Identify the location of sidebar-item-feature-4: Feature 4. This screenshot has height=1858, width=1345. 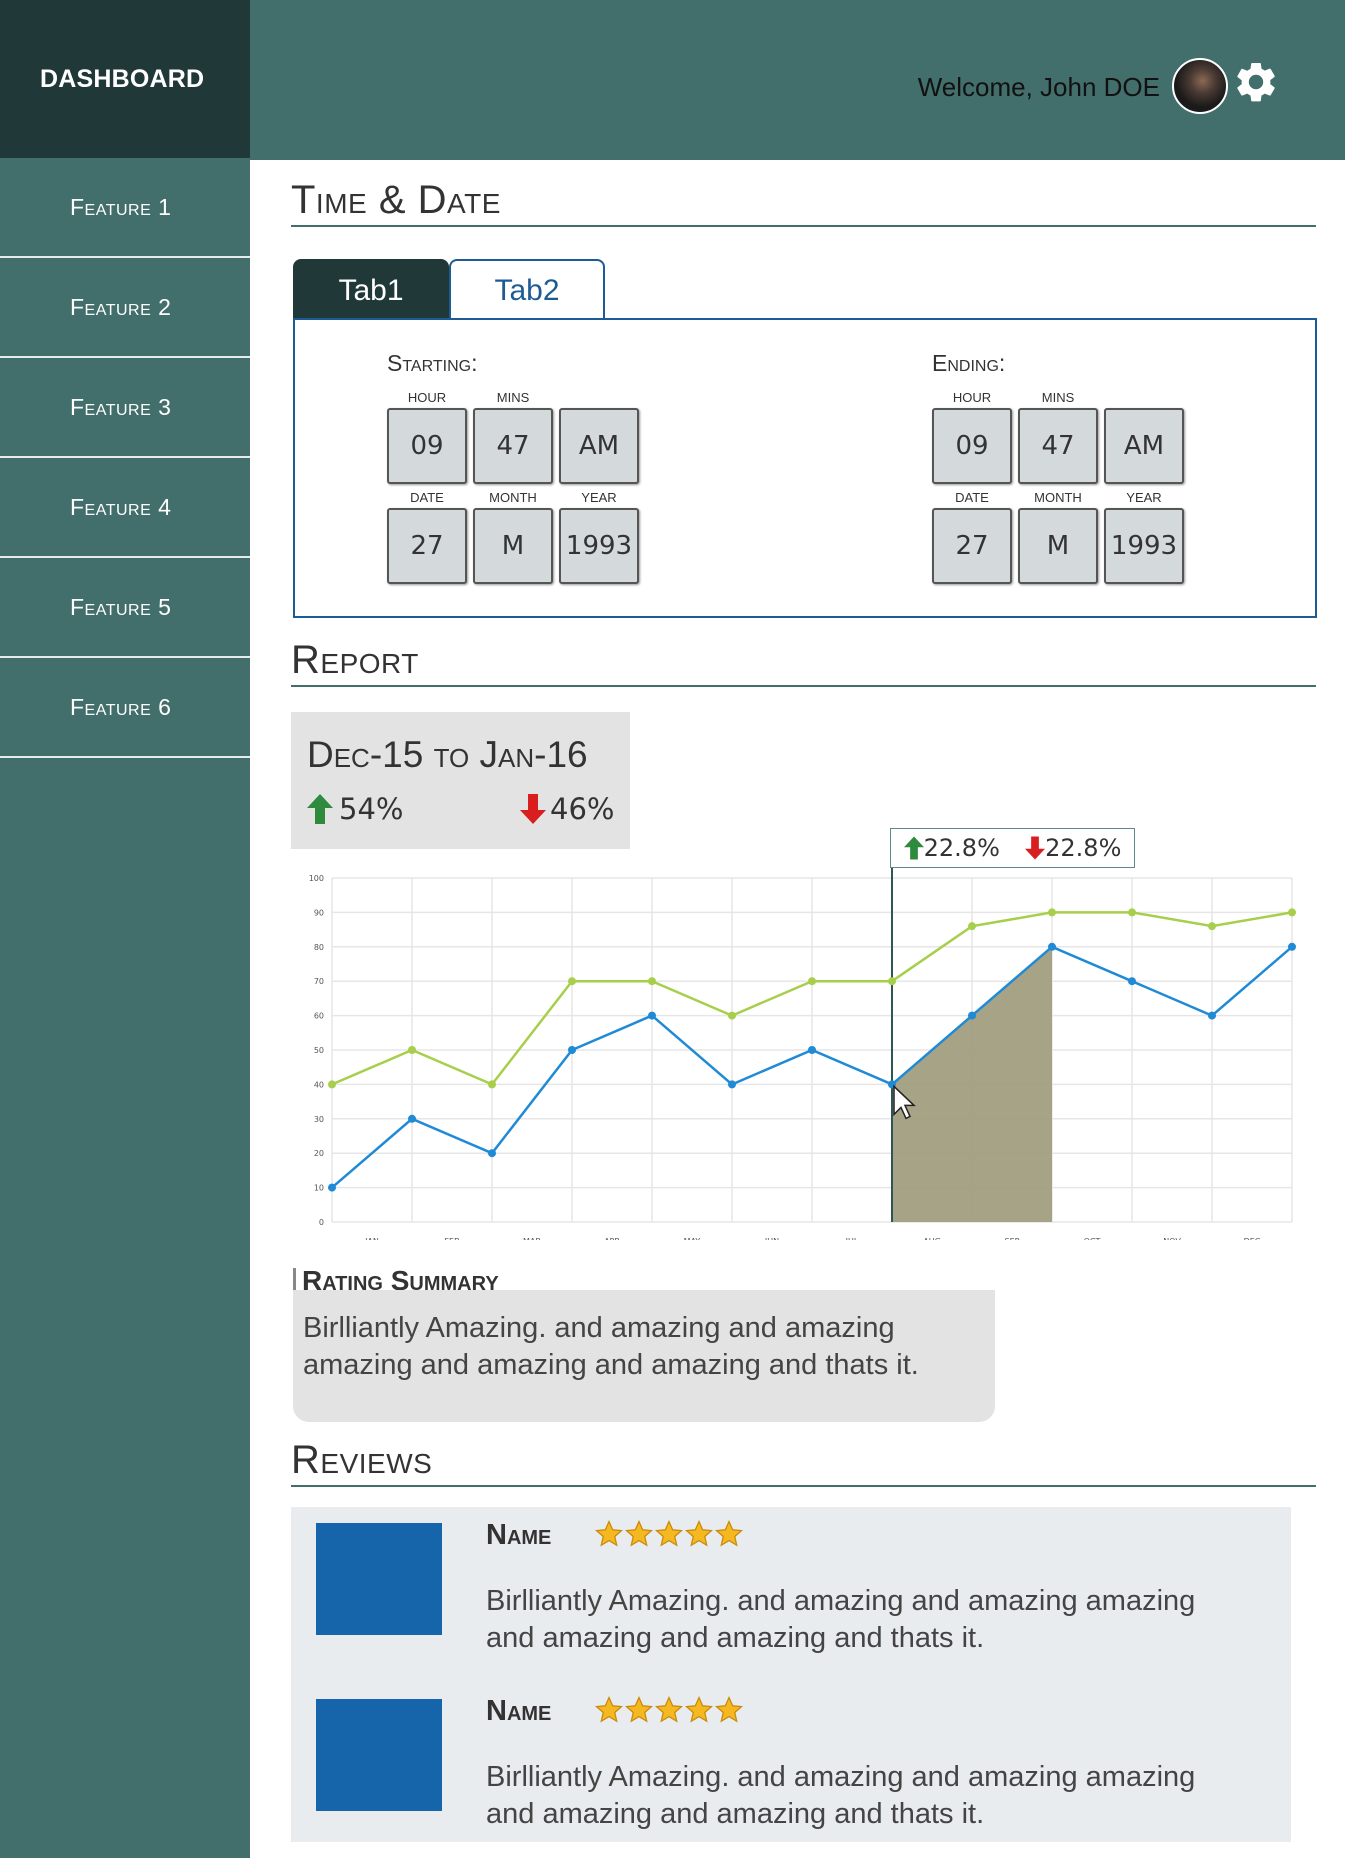
(125, 508).